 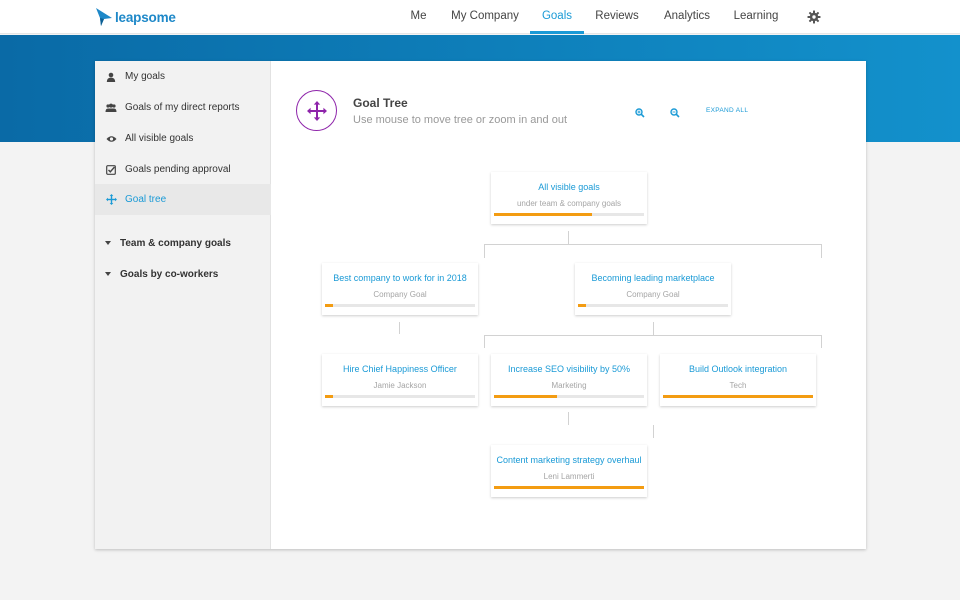 I want to click on sidebar-item-goal-tree: Goal tree, so click(x=183, y=199).